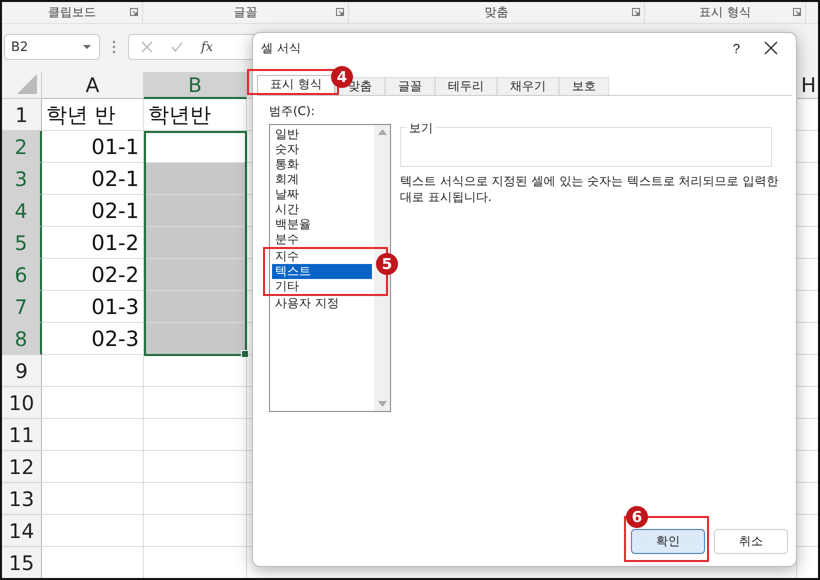 The height and width of the screenshot is (580, 820). Describe the element at coordinates (22, 115) in the screenshot. I see `row-header: 1` at that location.